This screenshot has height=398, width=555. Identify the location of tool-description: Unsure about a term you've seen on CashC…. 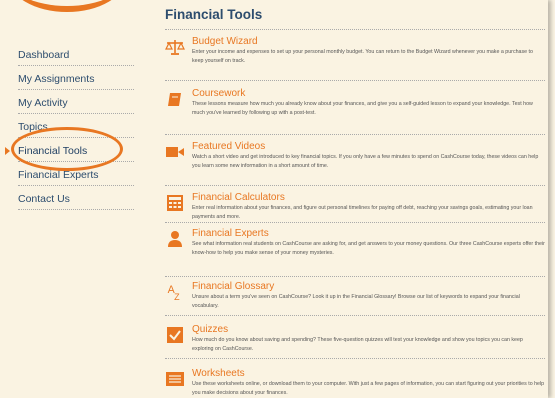
(356, 301).